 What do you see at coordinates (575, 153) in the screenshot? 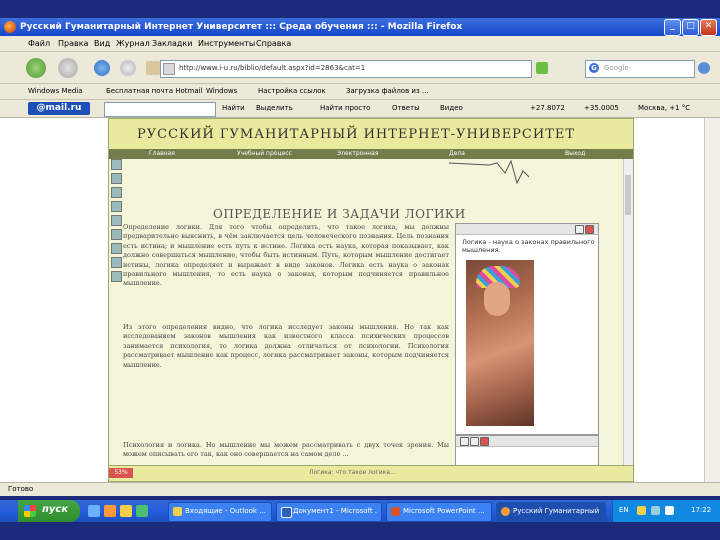
I see `site-nav-link: Выход` at bounding box center [575, 153].